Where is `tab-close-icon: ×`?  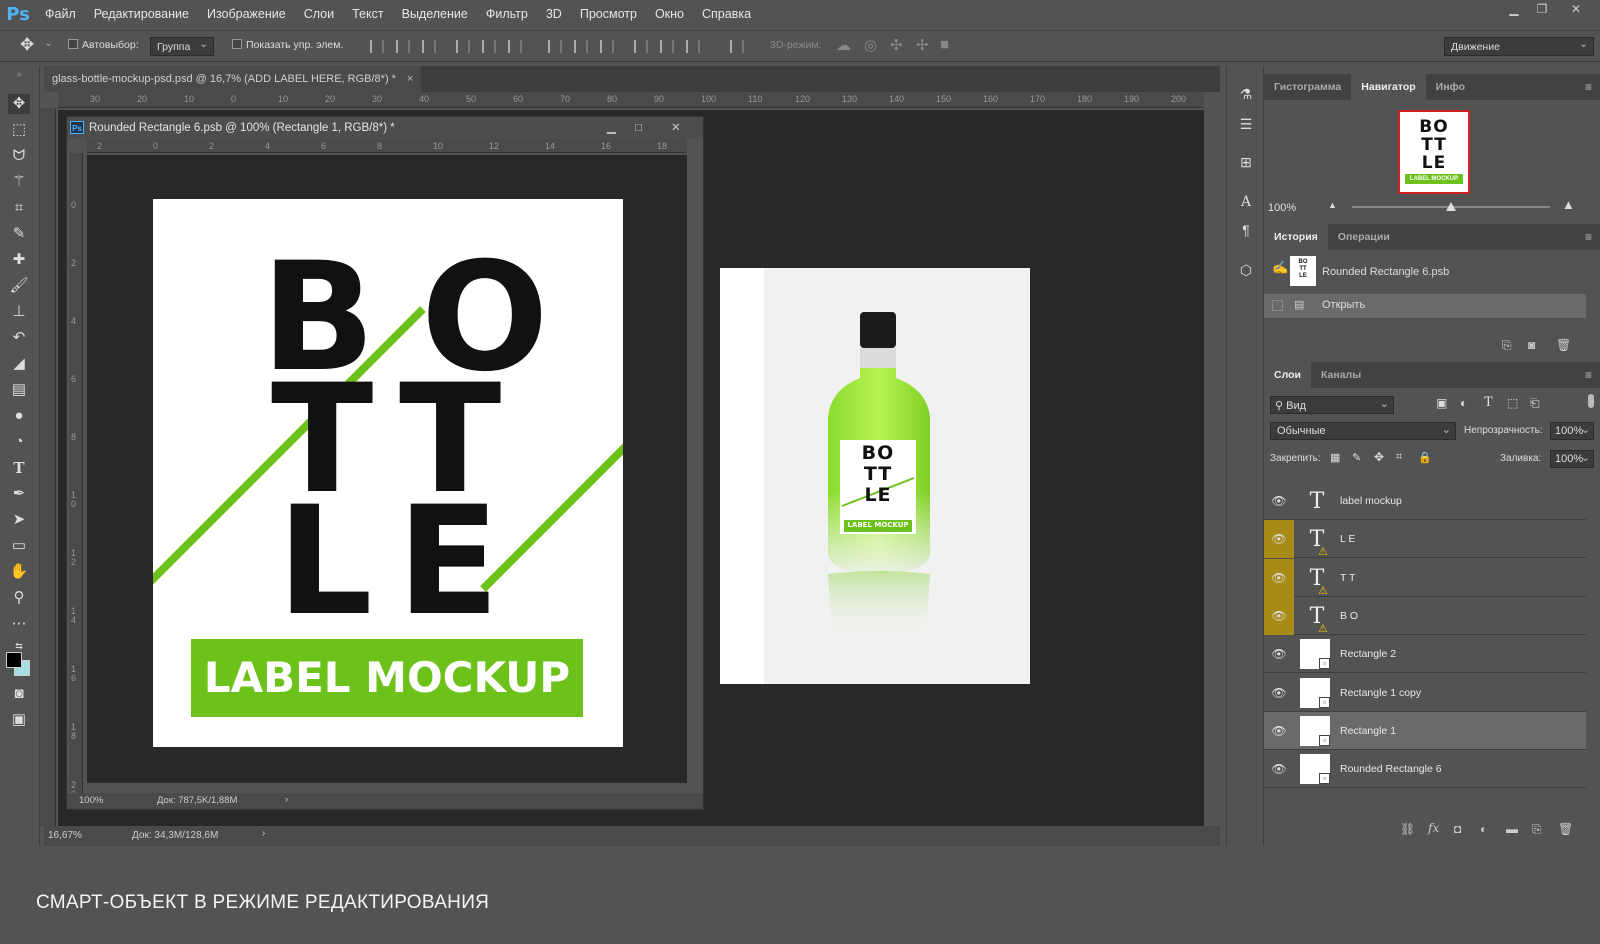 tab-close-icon: × is located at coordinates (410, 79).